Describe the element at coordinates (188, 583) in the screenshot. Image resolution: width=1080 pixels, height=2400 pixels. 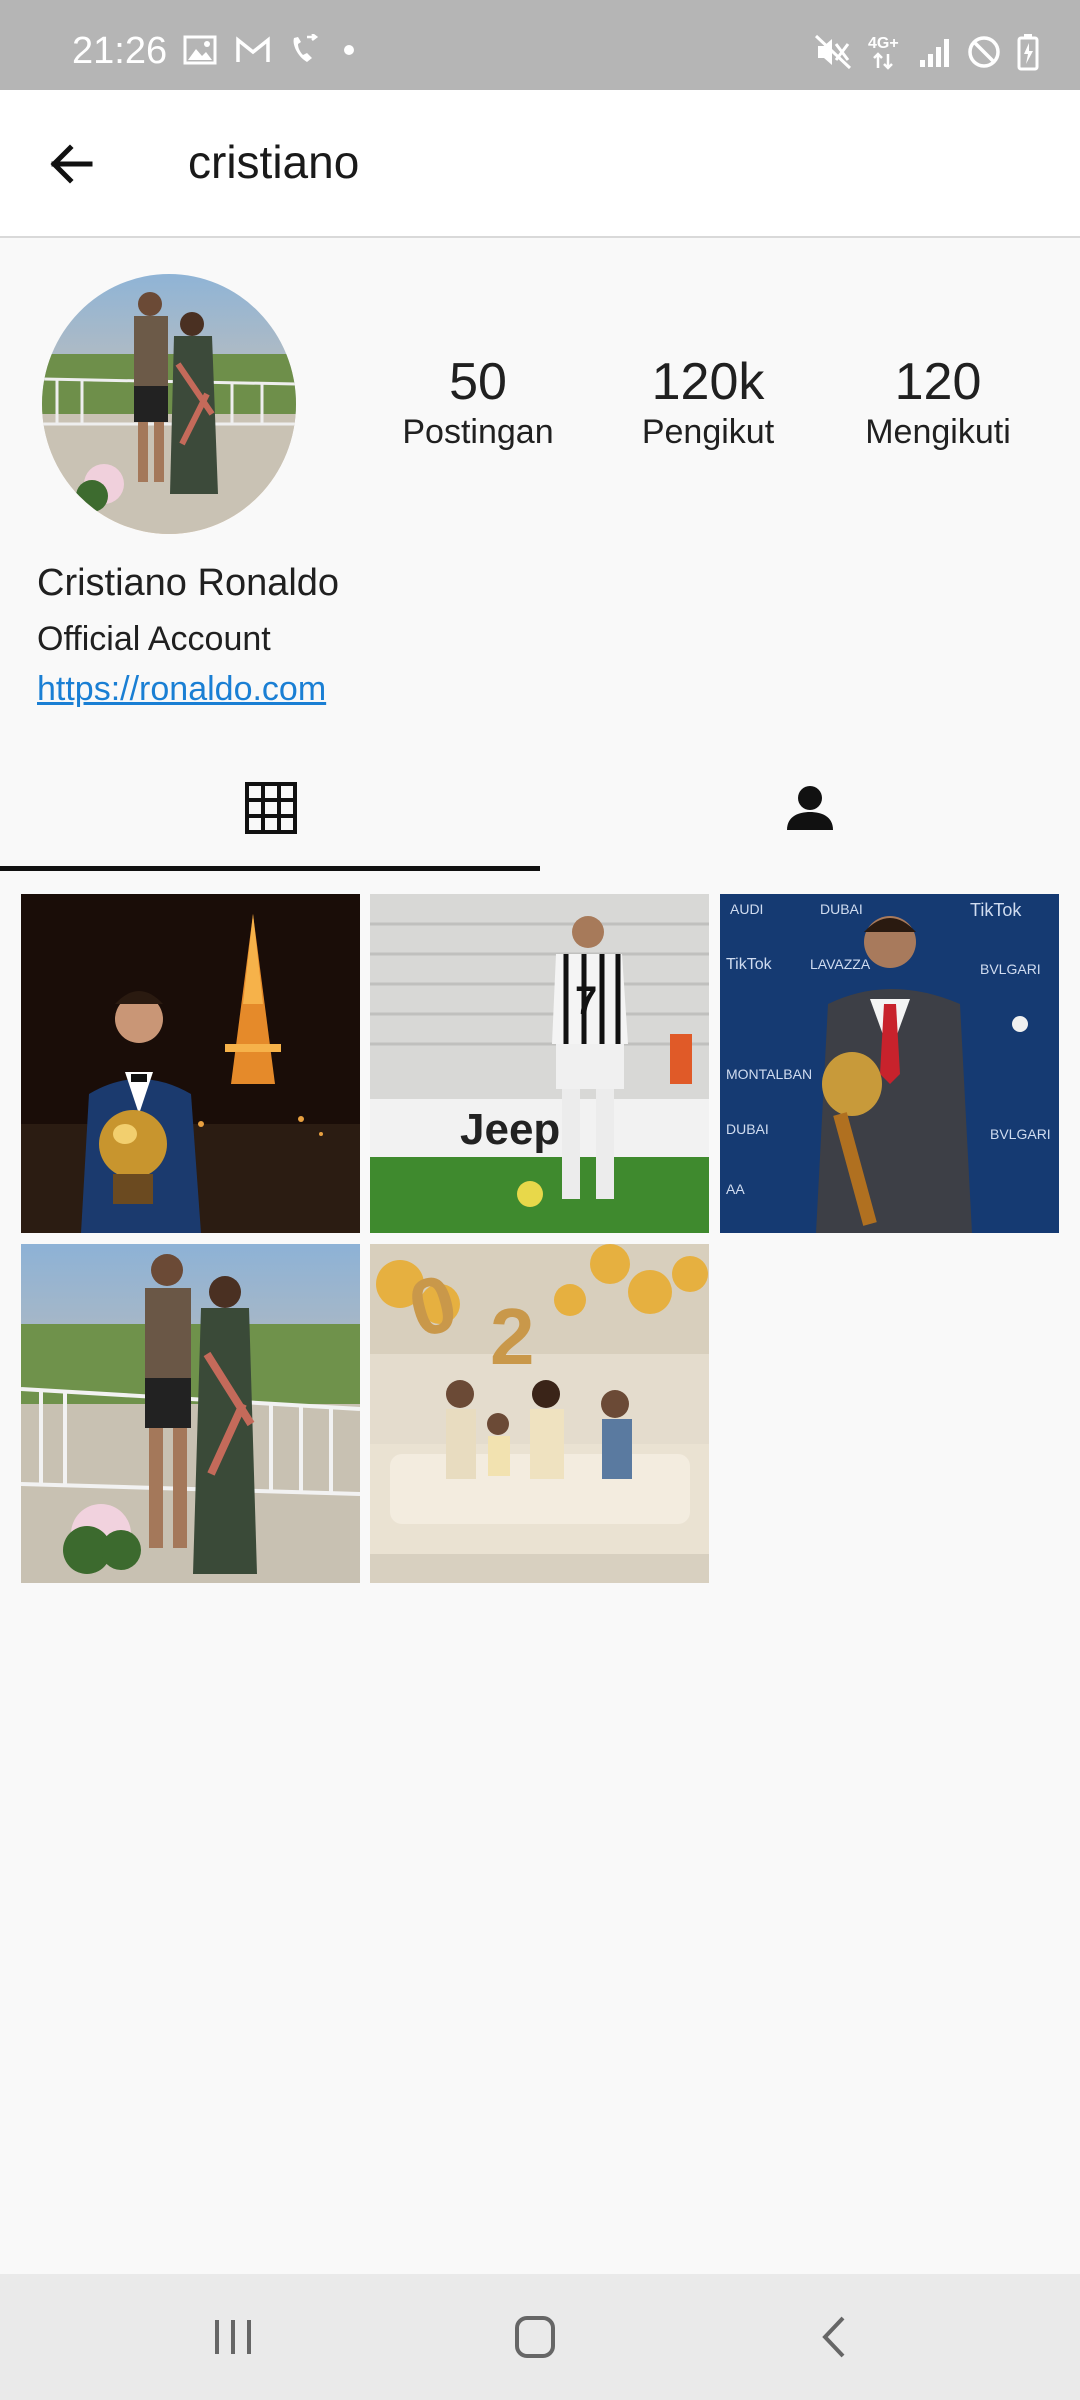
I see `profile-name: Cristiano Ronaldo` at that location.